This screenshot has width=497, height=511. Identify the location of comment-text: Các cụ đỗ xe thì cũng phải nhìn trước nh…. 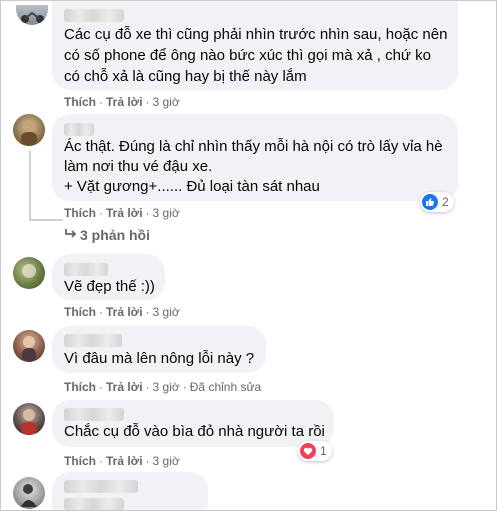
(256, 34).